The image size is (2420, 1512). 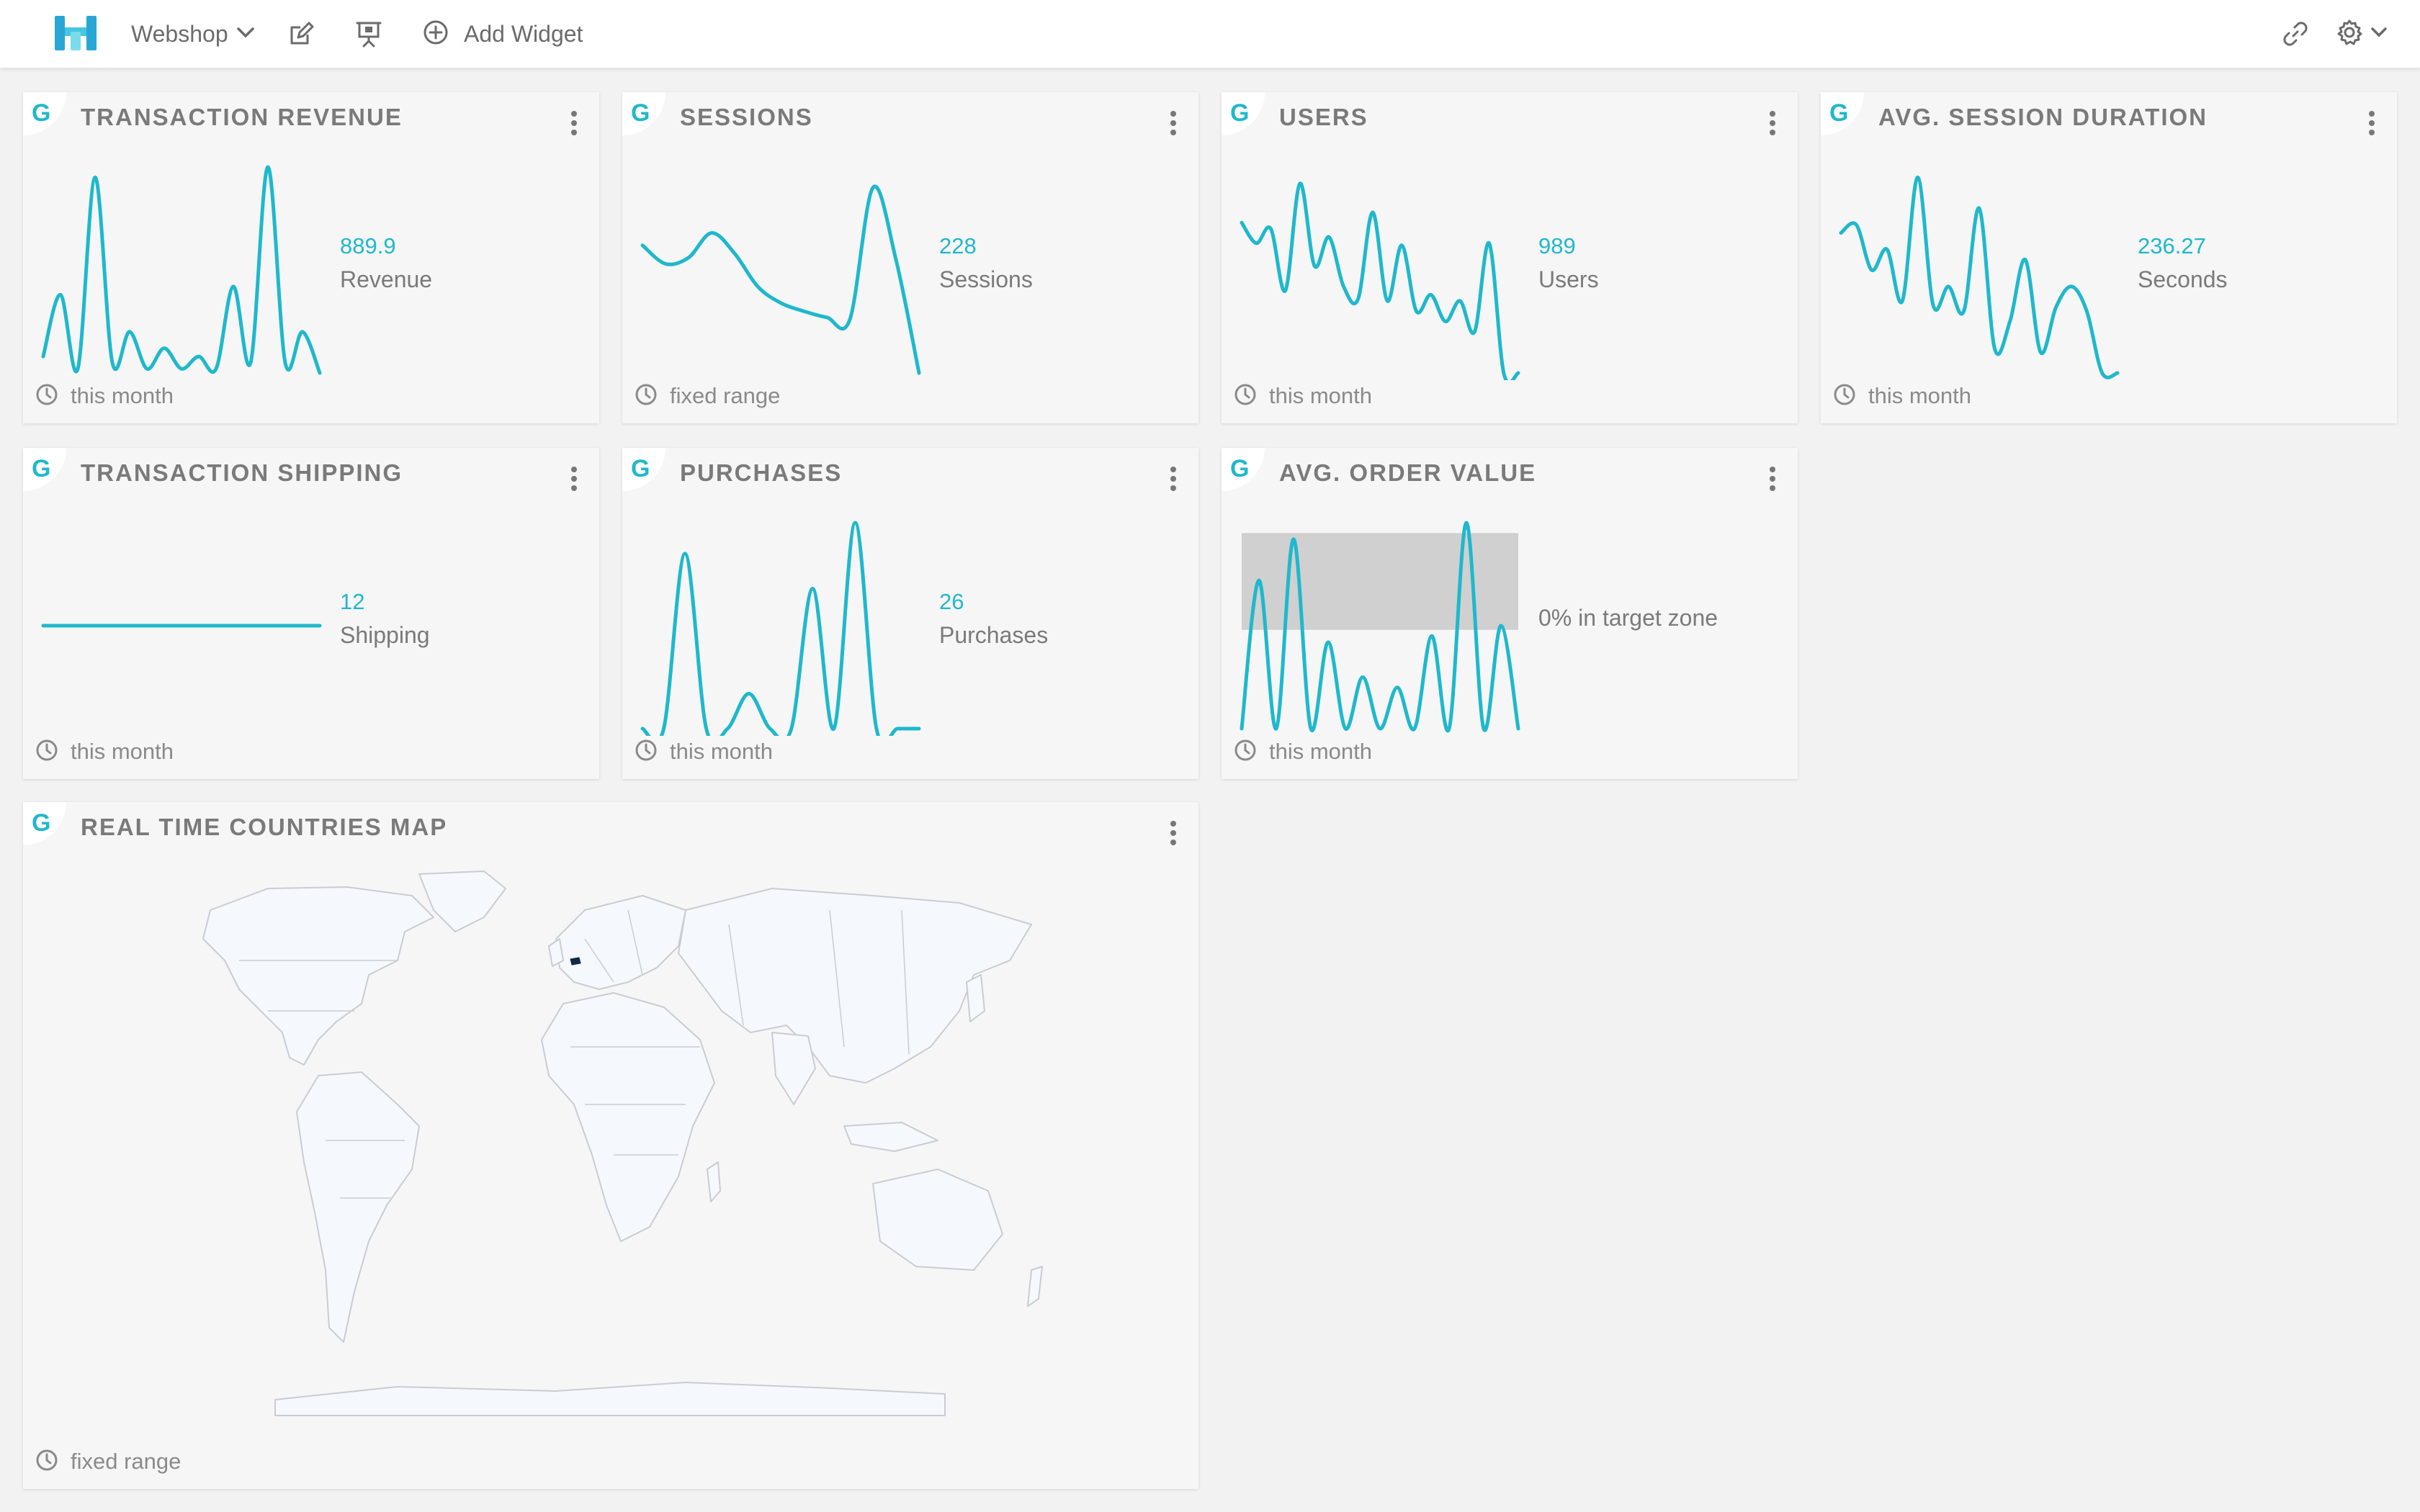 I want to click on target-zone-label: 0% in target zone, so click(x=1628, y=618).